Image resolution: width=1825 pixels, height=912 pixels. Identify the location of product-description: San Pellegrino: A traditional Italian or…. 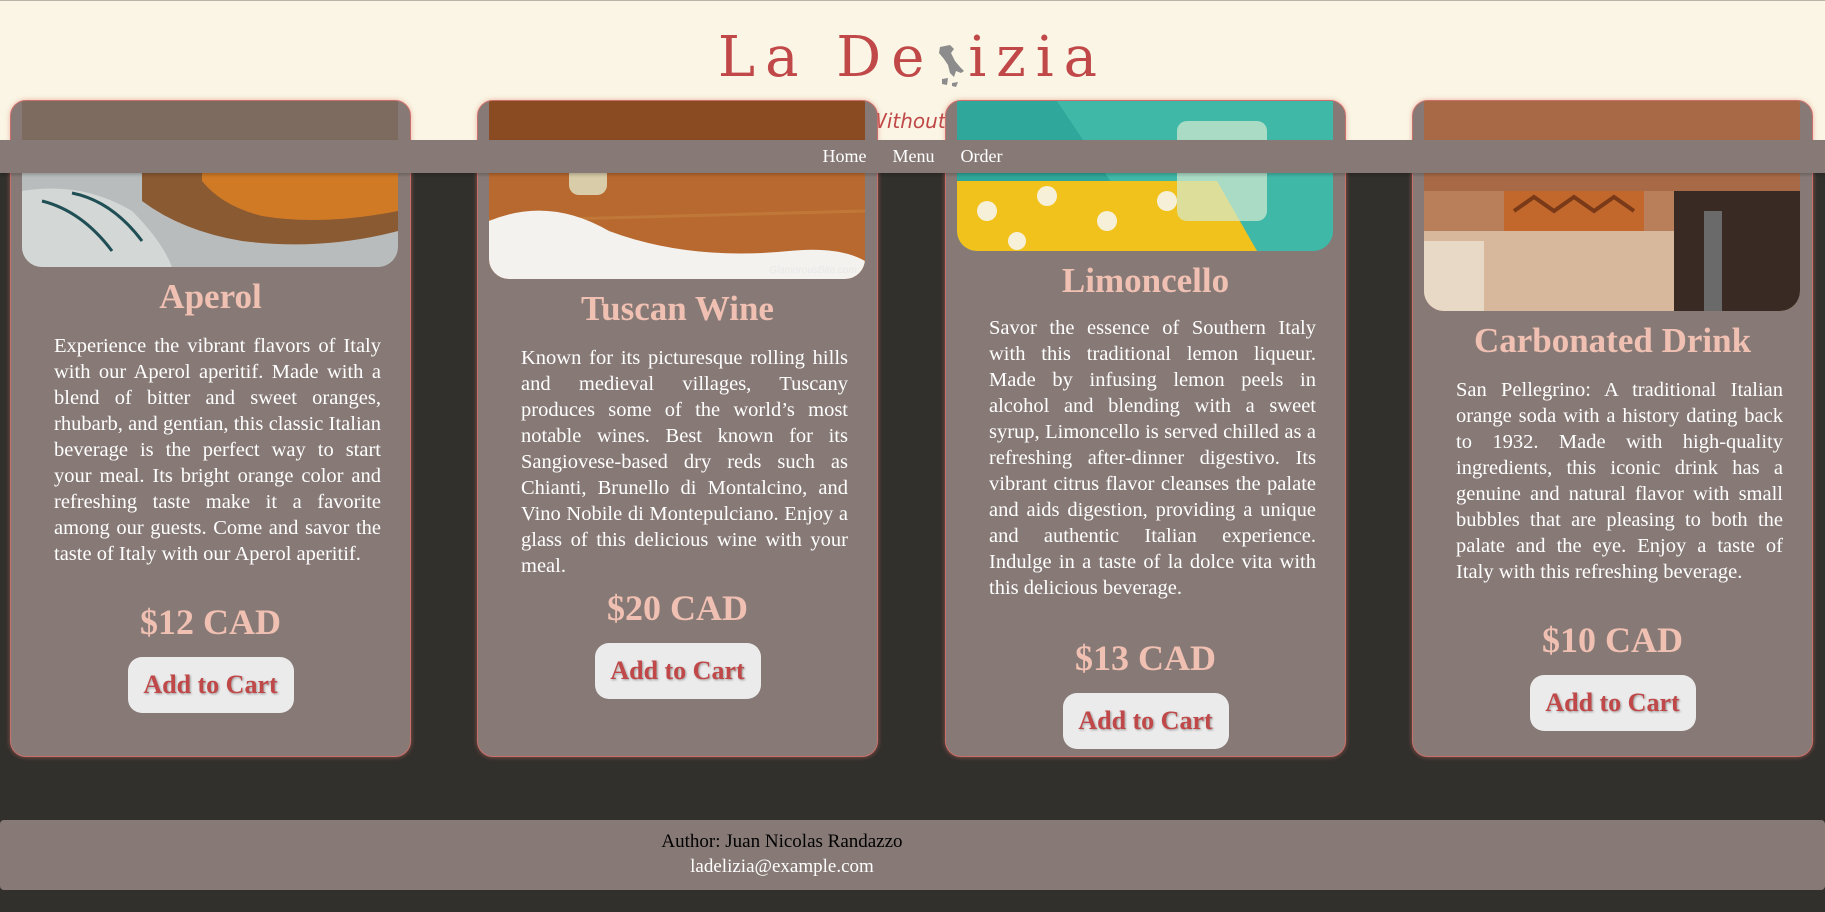
(1619, 481).